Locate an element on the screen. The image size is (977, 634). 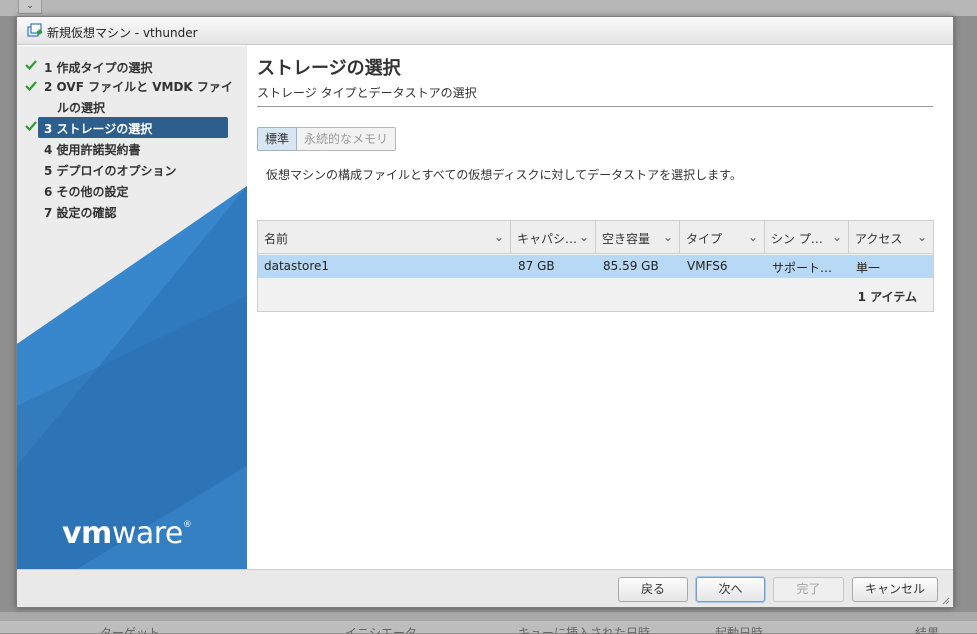
standard-toggle-button: 標準 is located at coordinates (277, 139).